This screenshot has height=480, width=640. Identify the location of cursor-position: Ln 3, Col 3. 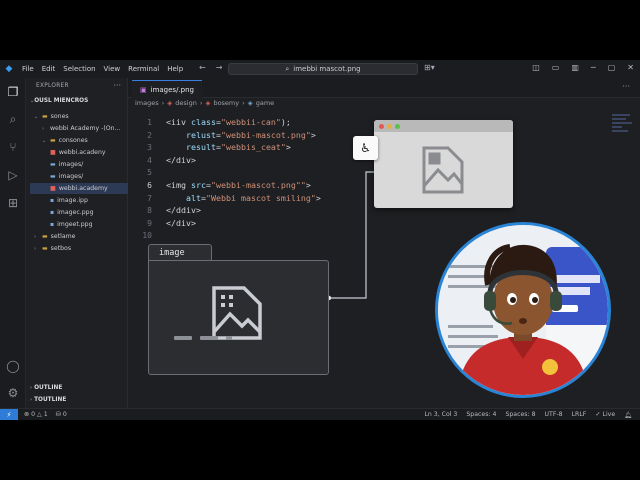
(440, 415).